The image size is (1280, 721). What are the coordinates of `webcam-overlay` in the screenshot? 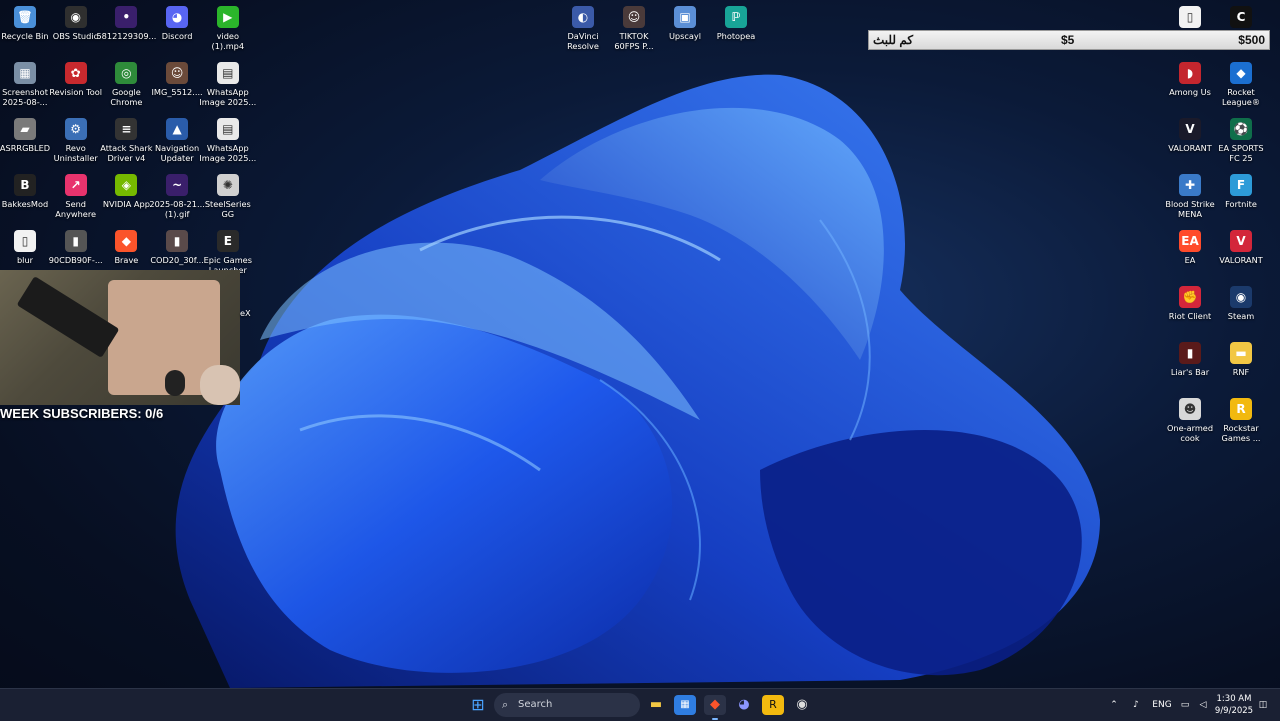 It's located at (120, 337).